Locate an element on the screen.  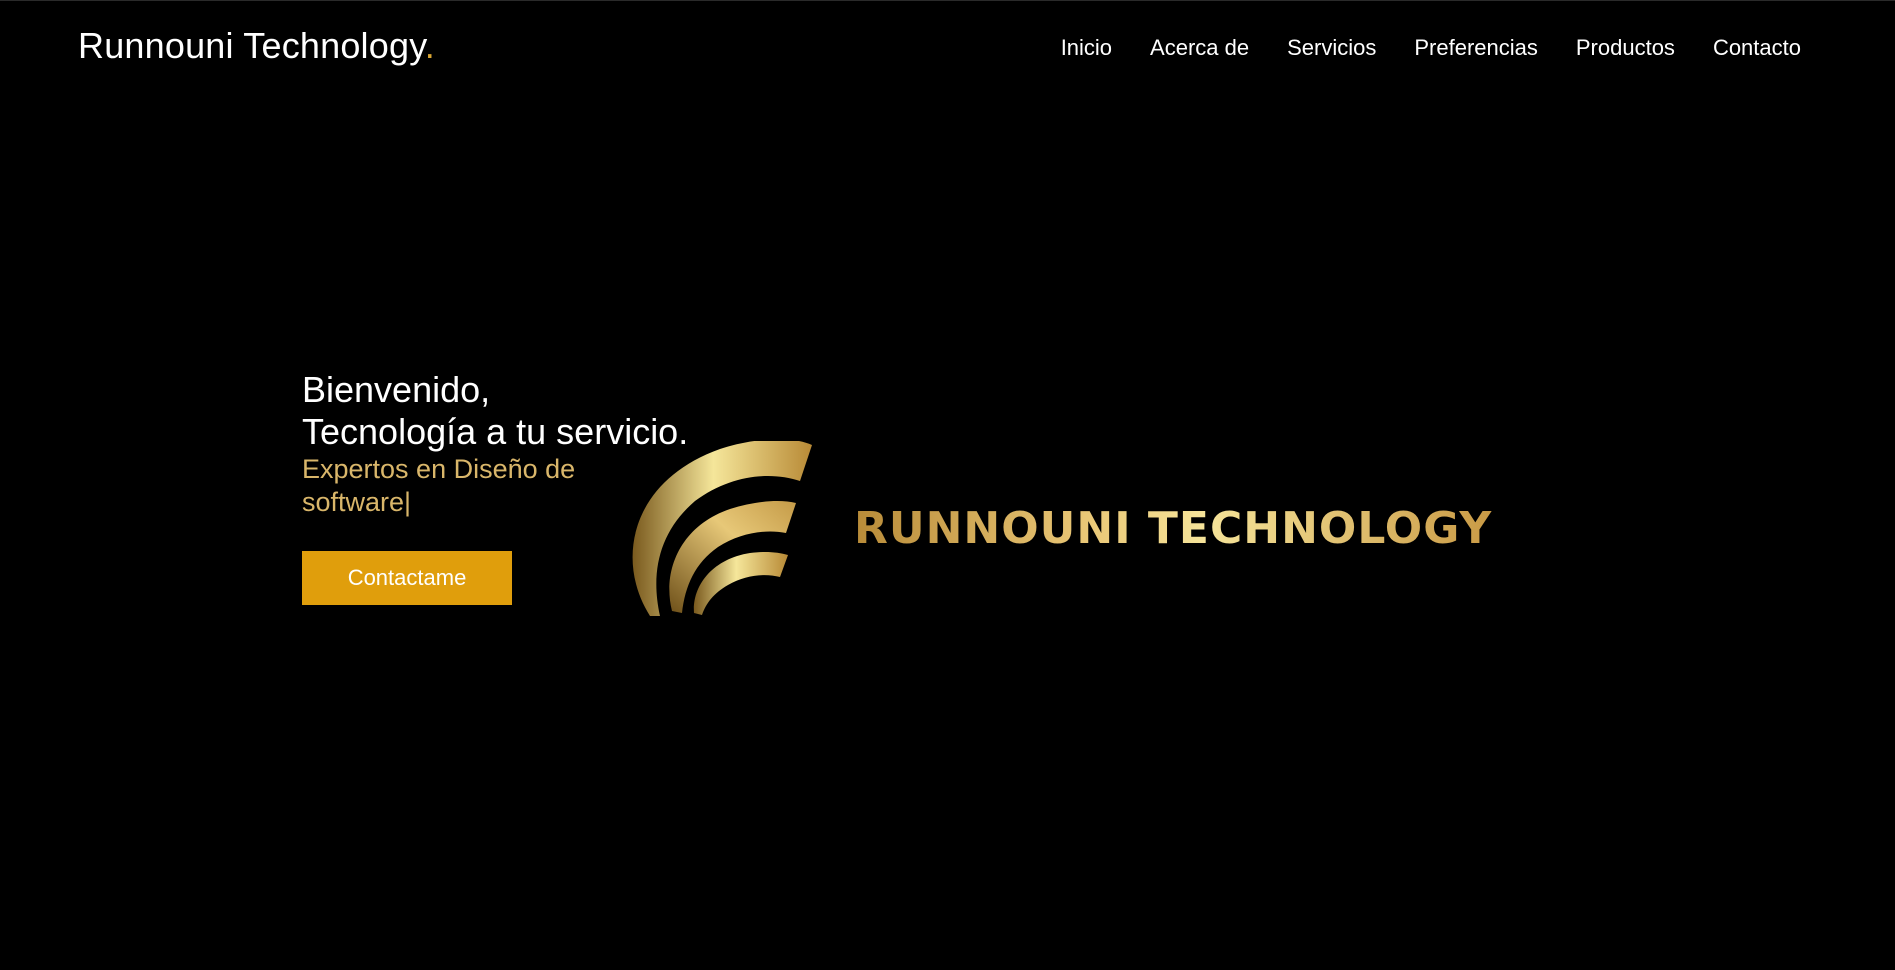
brand-name: Runnouni Technology is located at coordinates (251, 45).